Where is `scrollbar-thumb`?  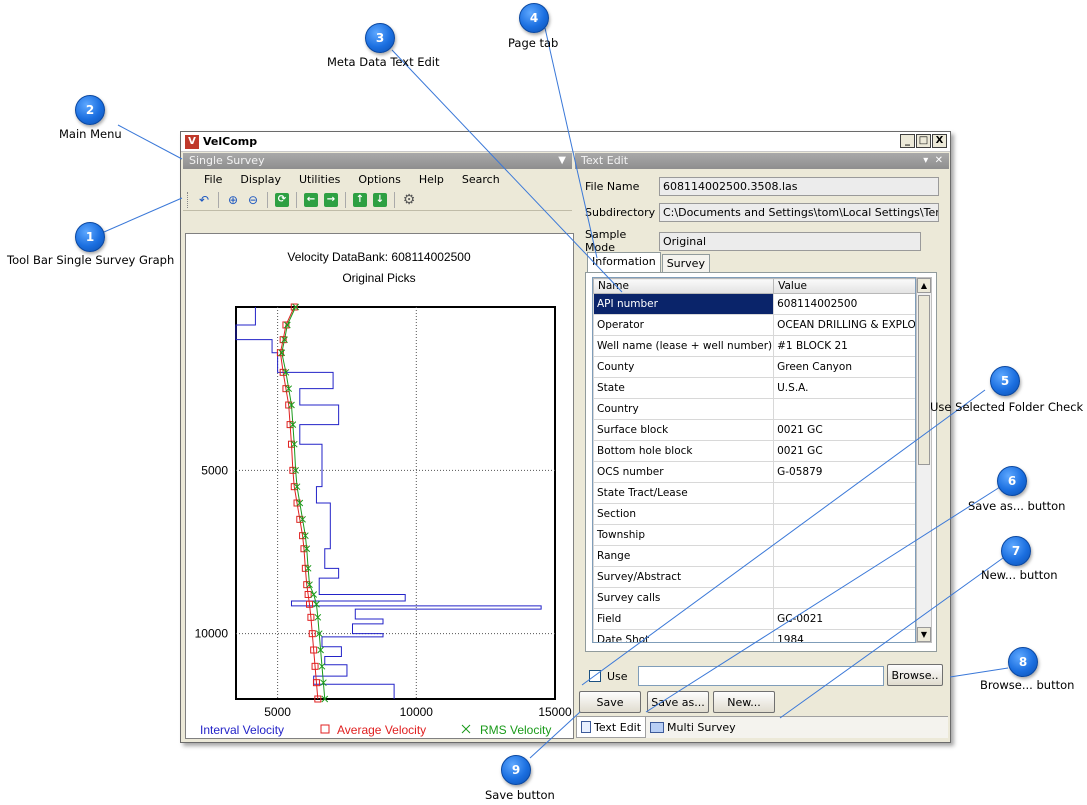 scrollbar-thumb is located at coordinates (924, 380).